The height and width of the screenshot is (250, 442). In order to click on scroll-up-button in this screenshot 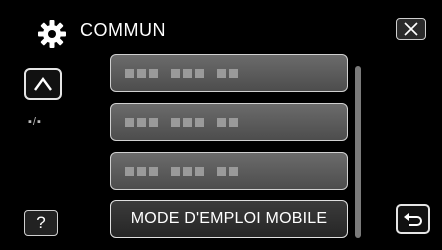, I will do `click(43, 84)`.